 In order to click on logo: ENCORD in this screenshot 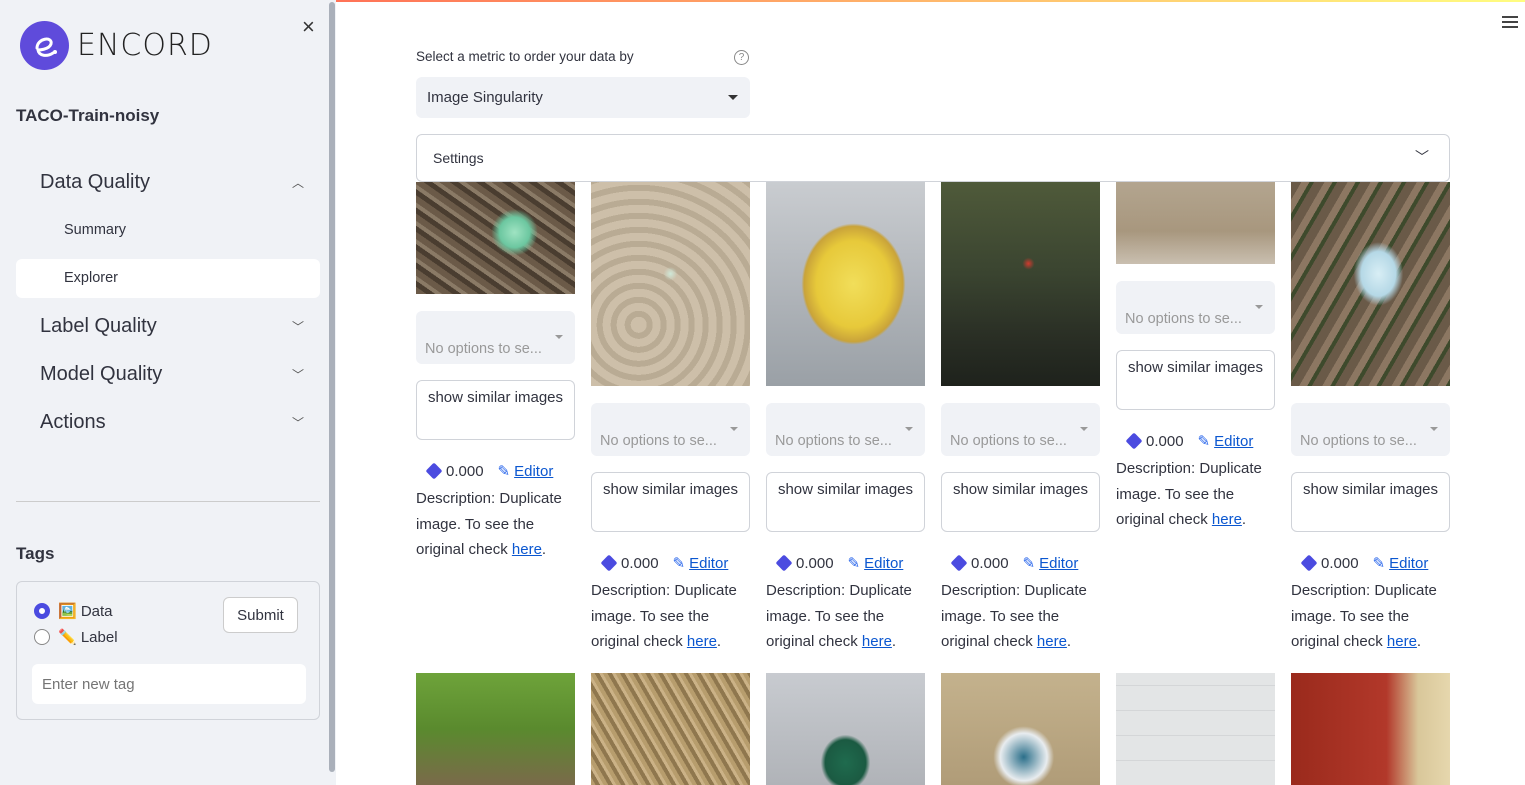, I will do `click(116, 45)`.